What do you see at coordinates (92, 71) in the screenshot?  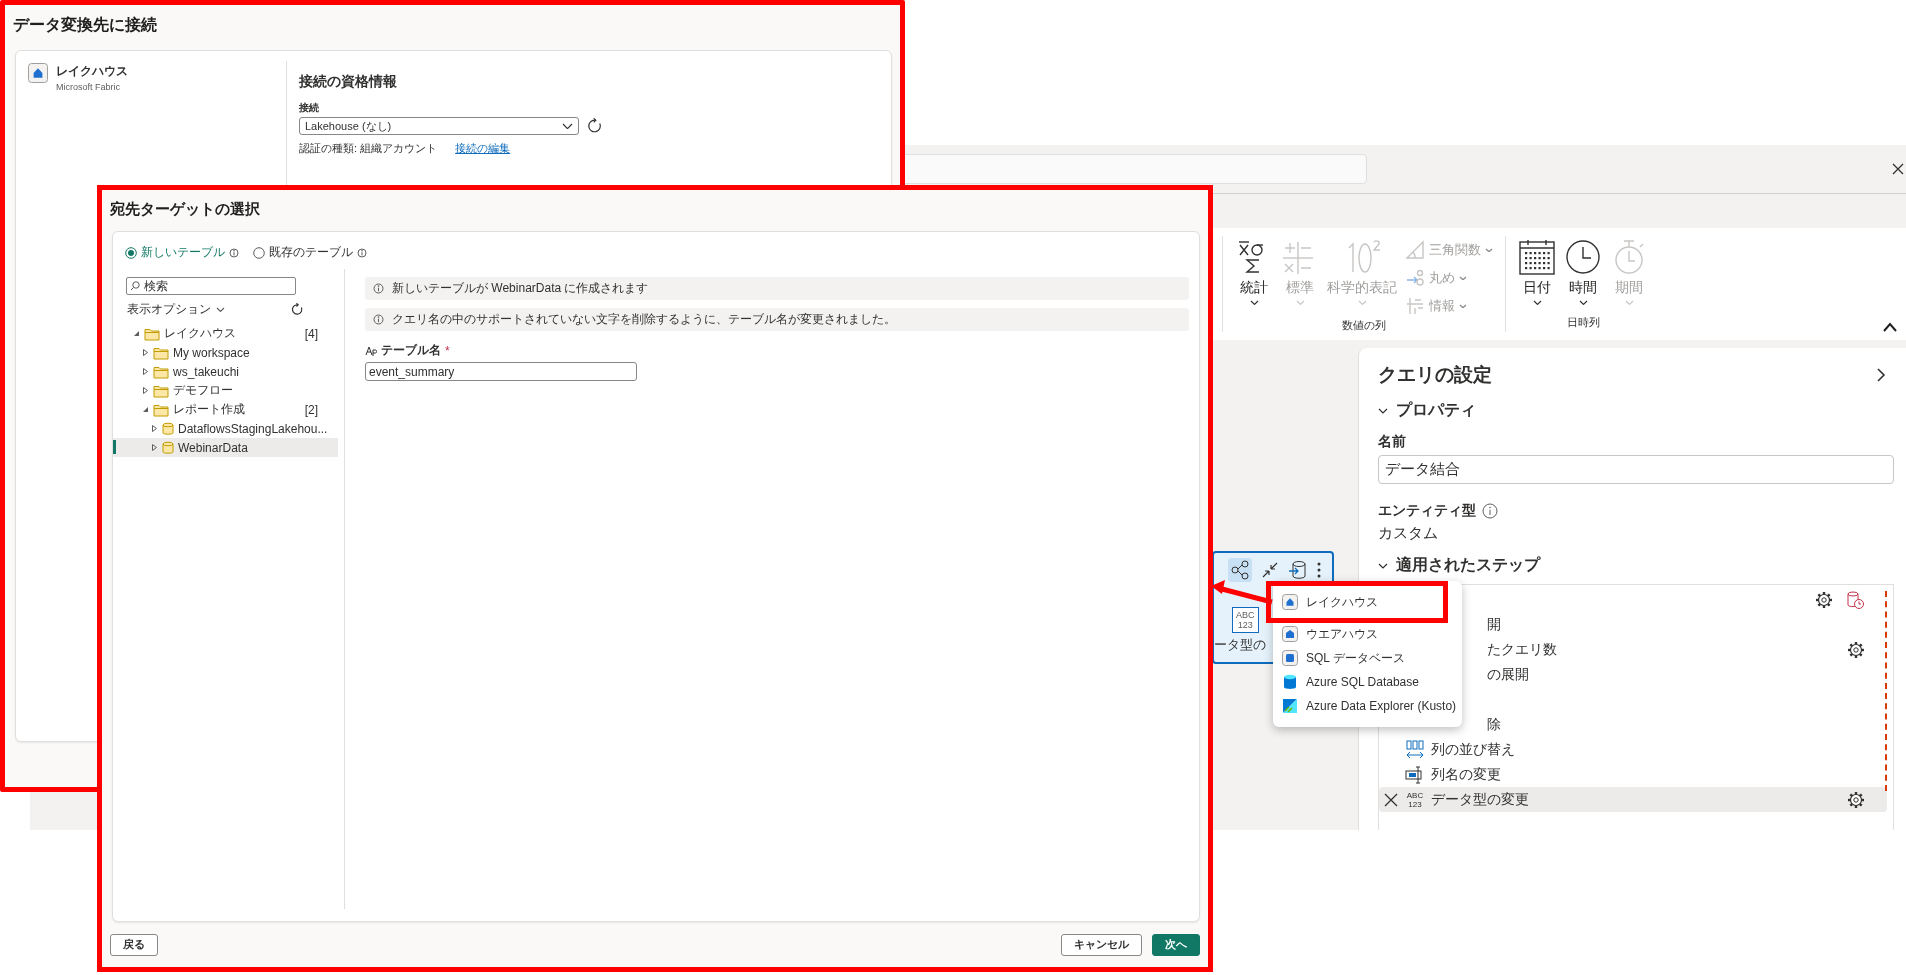 I see `source-name: レイクハウス` at bounding box center [92, 71].